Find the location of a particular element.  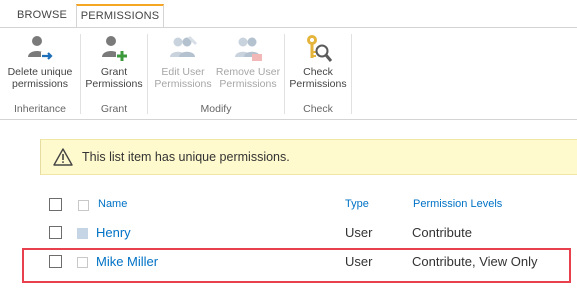

delete-unique-permissions-button: Delete unique permissions is located at coordinates (40, 61).